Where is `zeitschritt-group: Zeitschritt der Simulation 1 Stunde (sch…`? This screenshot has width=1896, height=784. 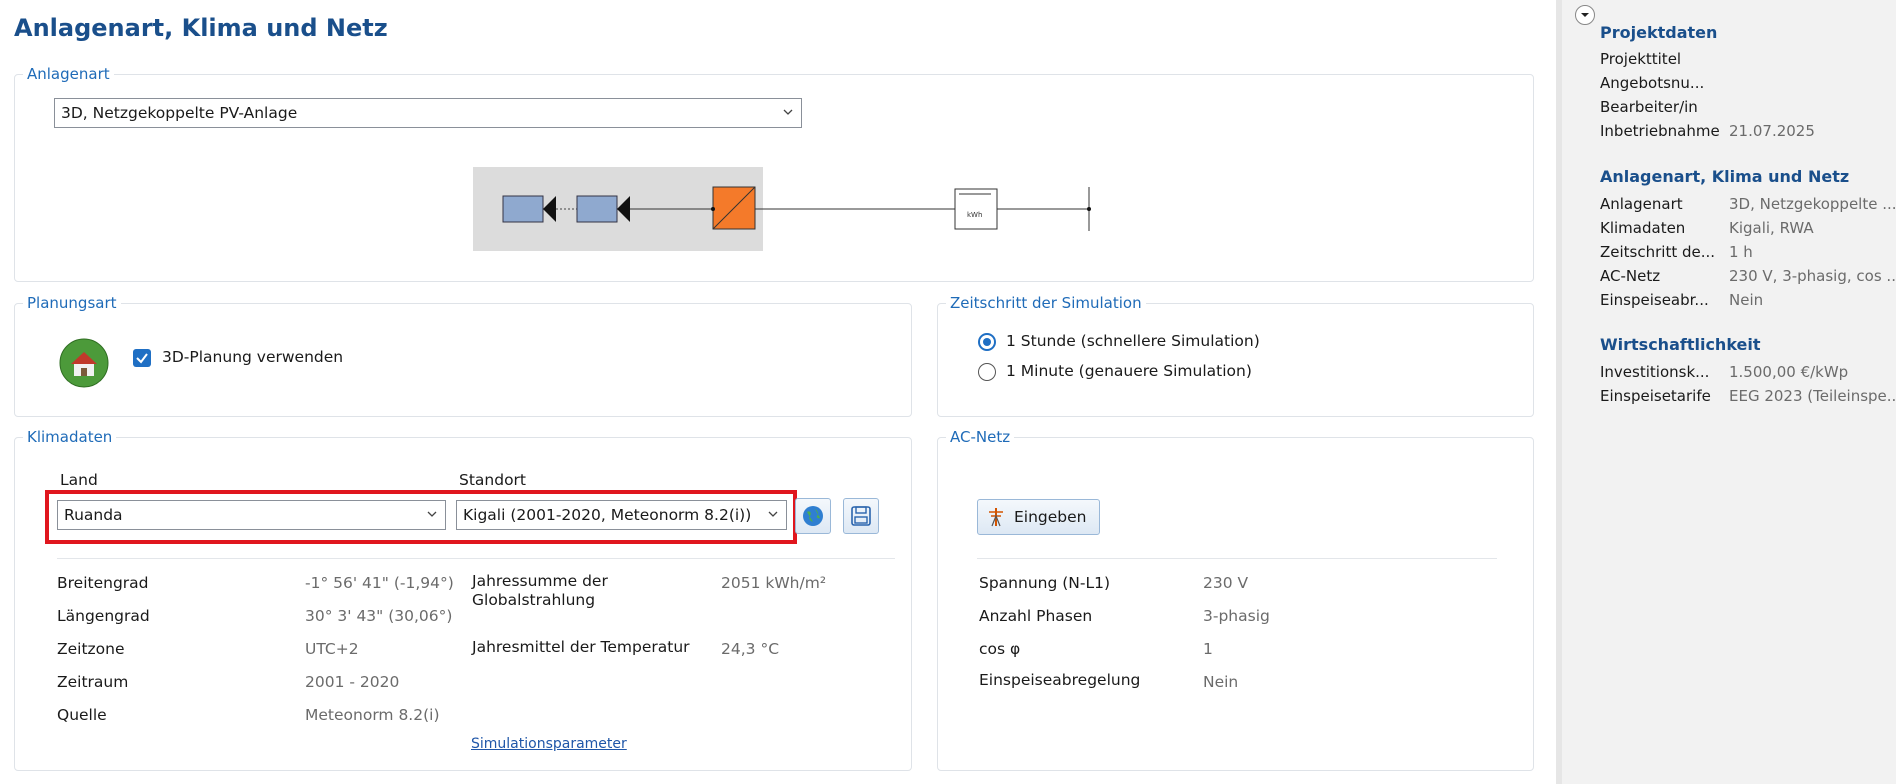 zeitschritt-group: Zeitschritt der Simulation 1 Stunde (sch… is located at coordinates (1235, 355).